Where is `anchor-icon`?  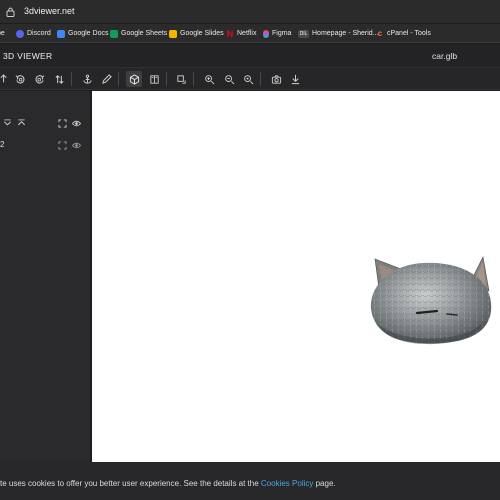
anchor-icon is located at coordinates (87, 79).